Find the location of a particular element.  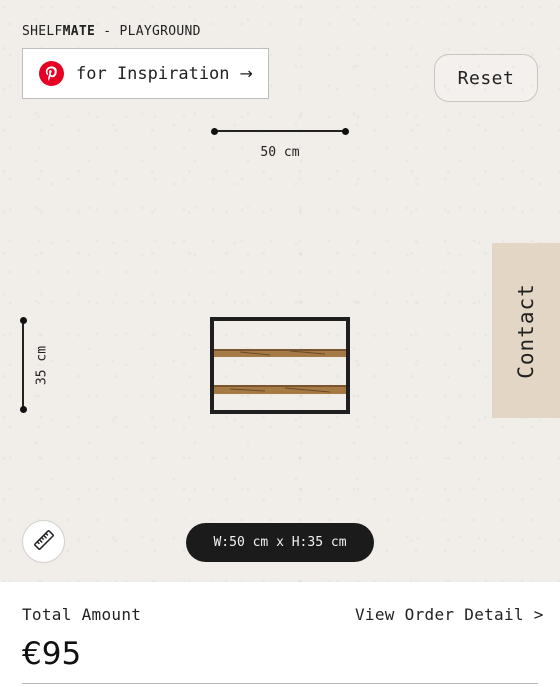

shelf-preview is located at coordinates (280, 365).